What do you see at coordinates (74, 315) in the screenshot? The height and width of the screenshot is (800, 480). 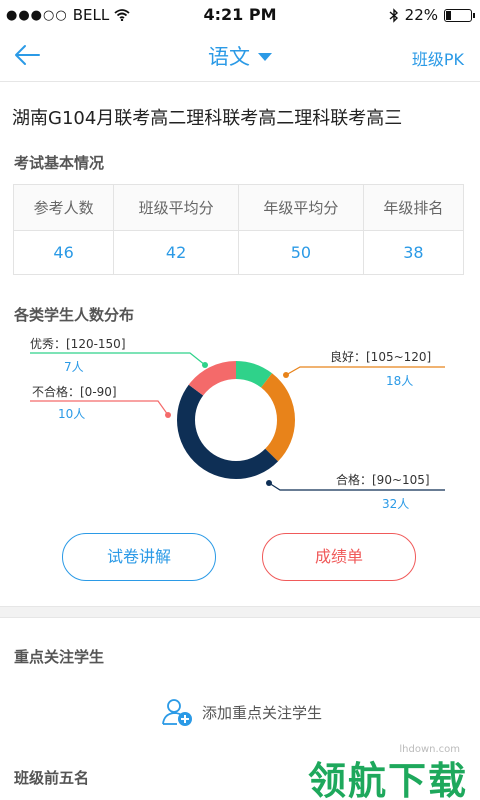 I see `distribution-heading: 各类学生人数分布` at bounding box center [74, 315].